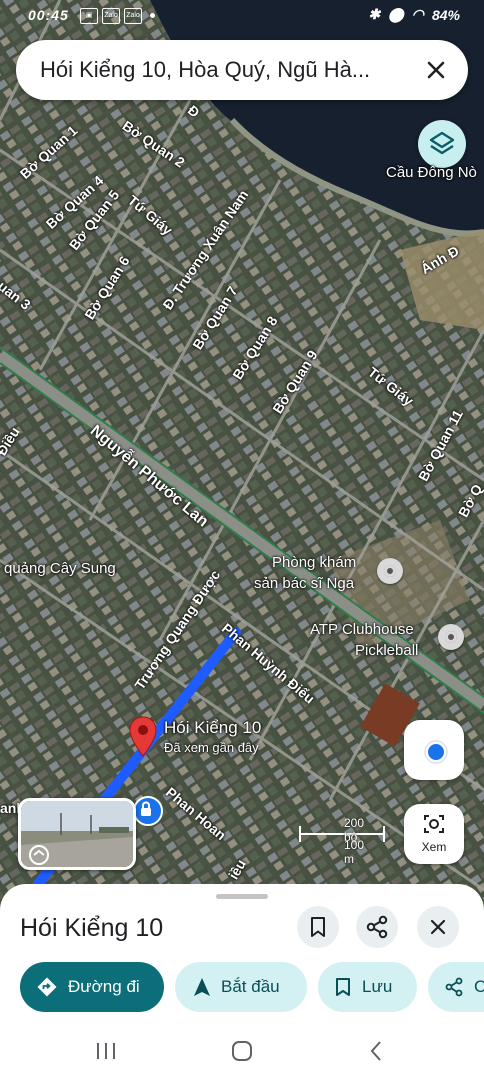  I want to click on scale-bottom-label: 100 m, so click(354, 852).